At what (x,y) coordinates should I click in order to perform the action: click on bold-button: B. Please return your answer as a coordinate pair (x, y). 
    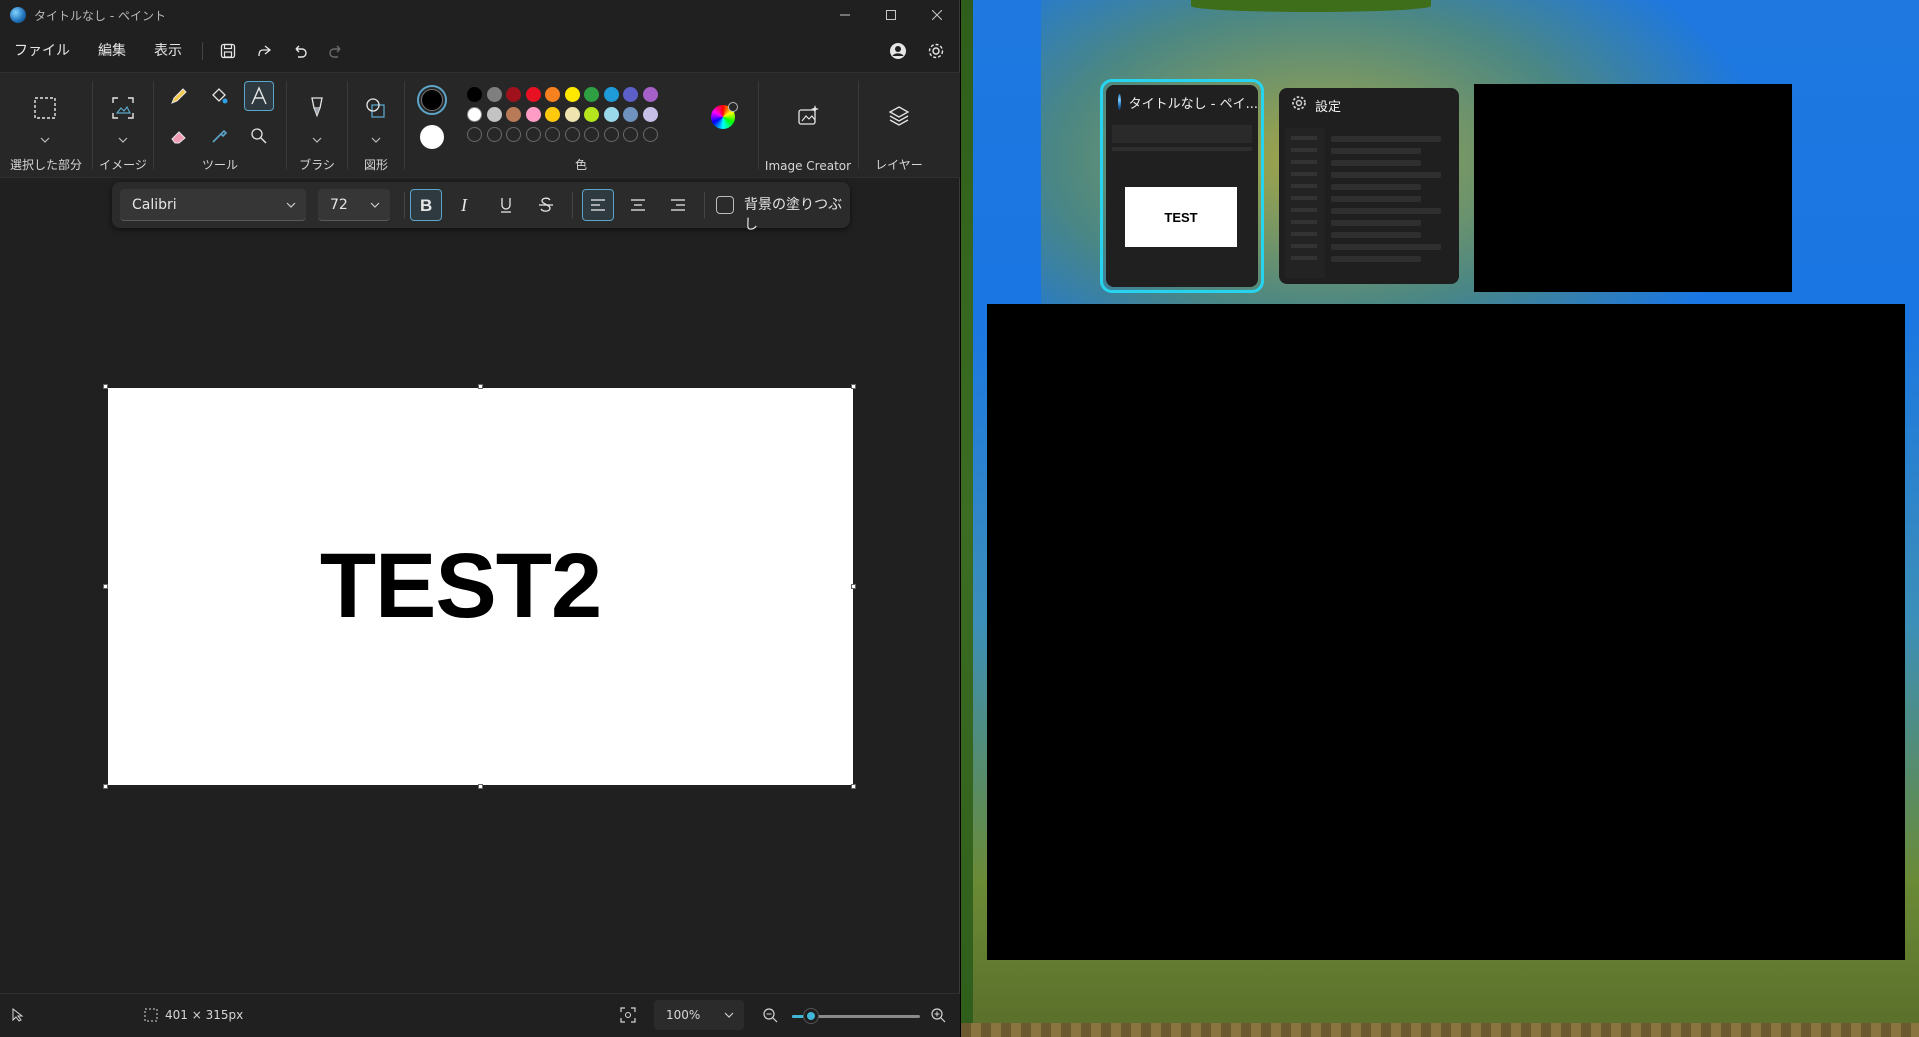
    Looking at the image, I should click on (426, 205).